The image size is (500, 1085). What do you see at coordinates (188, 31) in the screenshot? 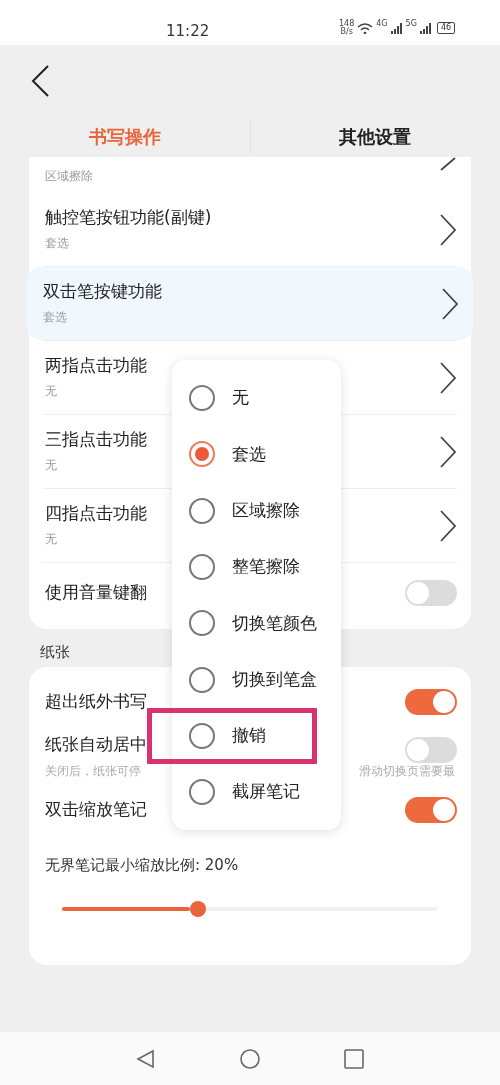
I see `status-time: 11:22` at bounding box center [188, 31].